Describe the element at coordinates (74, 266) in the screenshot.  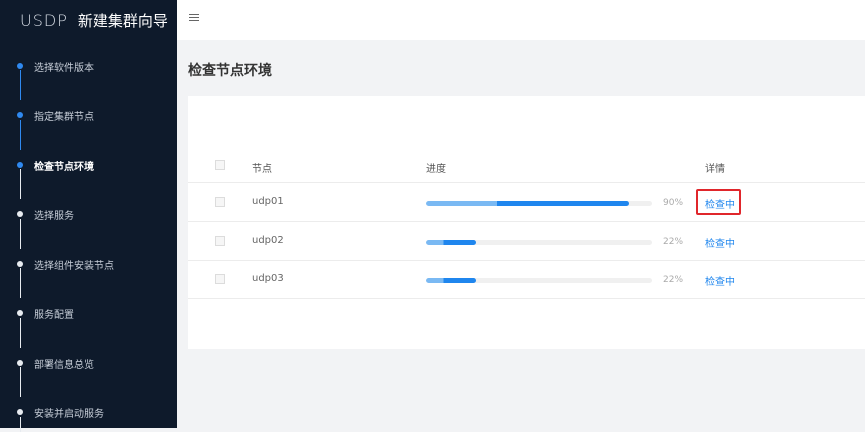
I see `step-label: 选择组件安装节点` at that location.